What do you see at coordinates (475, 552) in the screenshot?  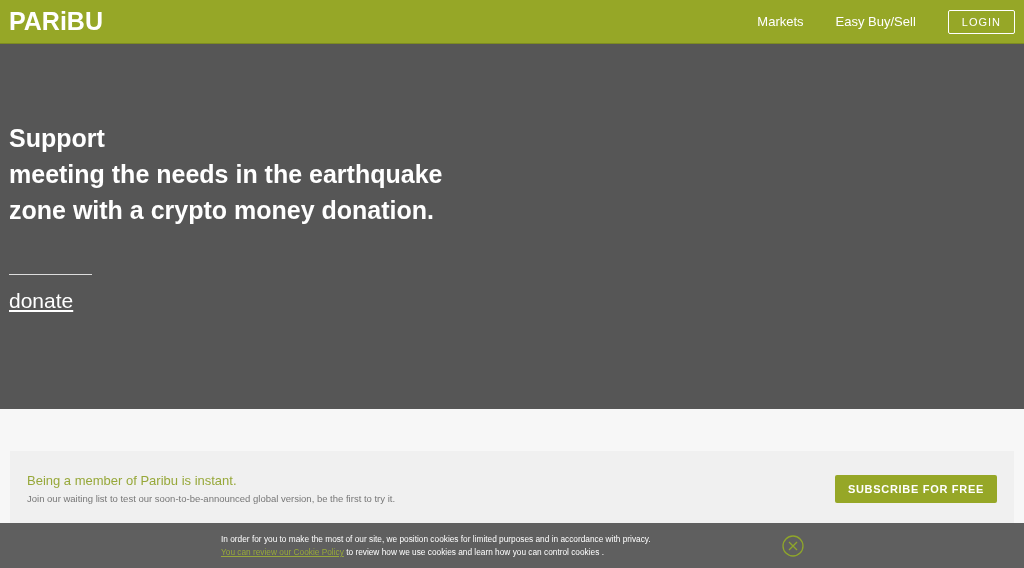 I see `cookie-text: to review how we use cookies and learn how you can control cookies .` at bounding box center [475, 552].